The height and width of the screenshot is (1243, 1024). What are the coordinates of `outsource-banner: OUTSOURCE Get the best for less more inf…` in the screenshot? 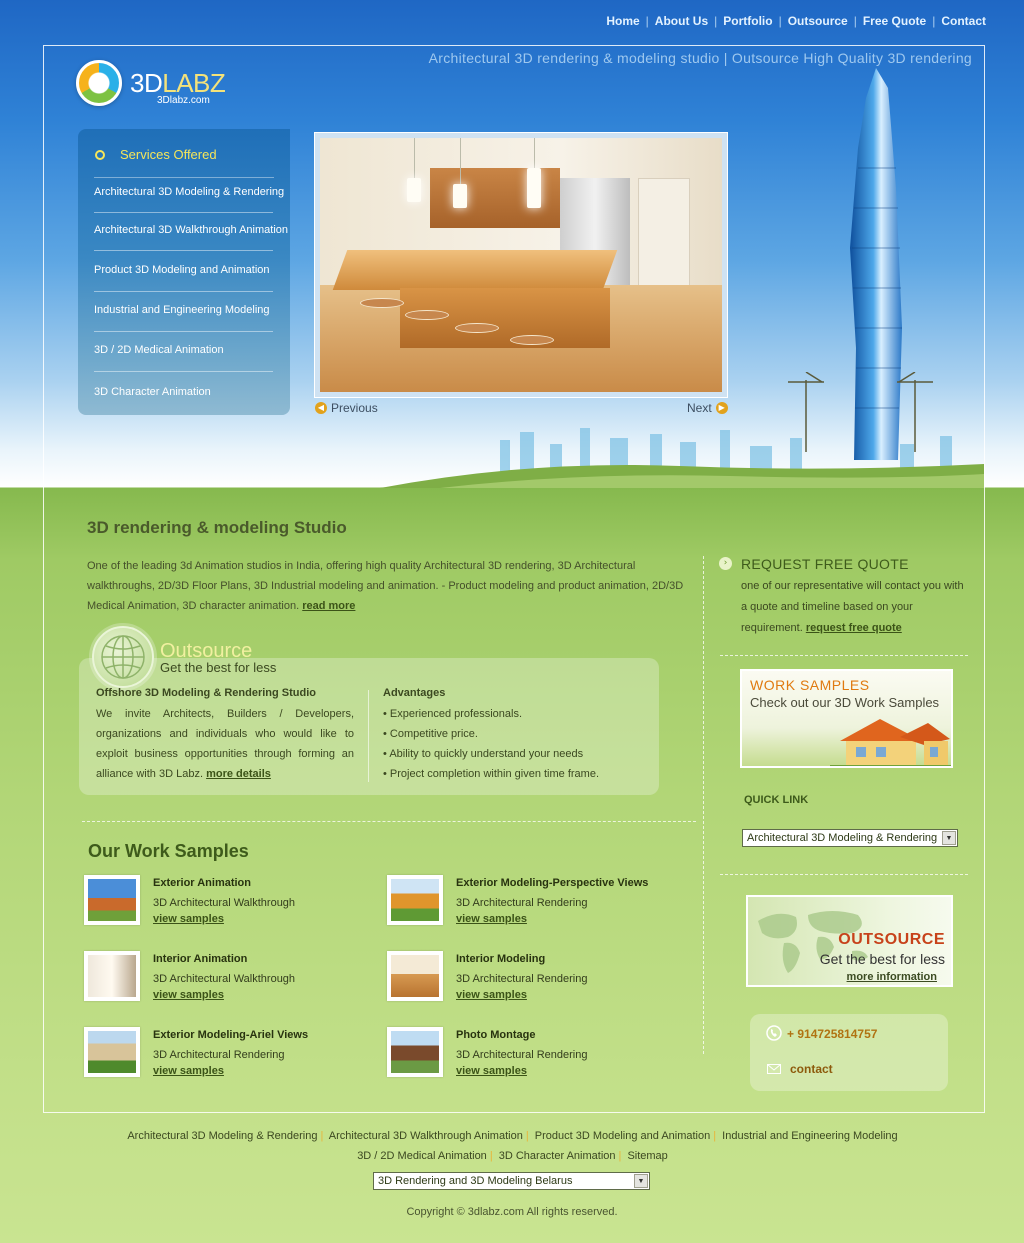 It's located at (849, 941).